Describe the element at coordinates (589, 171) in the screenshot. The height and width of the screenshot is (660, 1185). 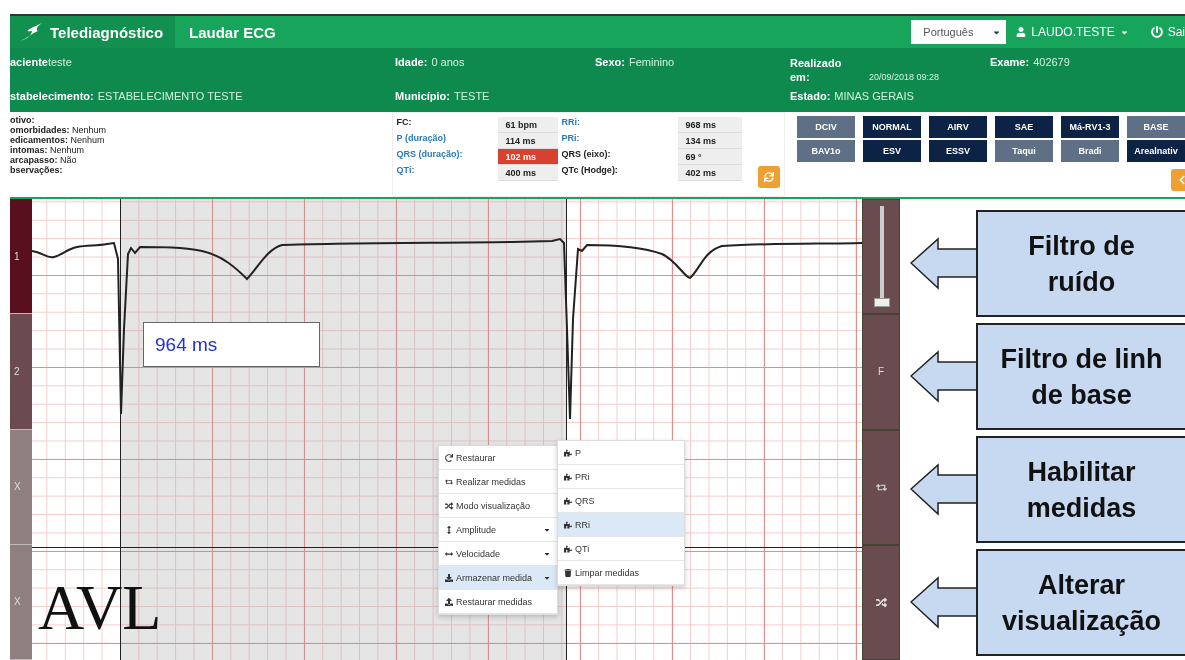
I see `measure-label: QTc (Hodge):` at that location.